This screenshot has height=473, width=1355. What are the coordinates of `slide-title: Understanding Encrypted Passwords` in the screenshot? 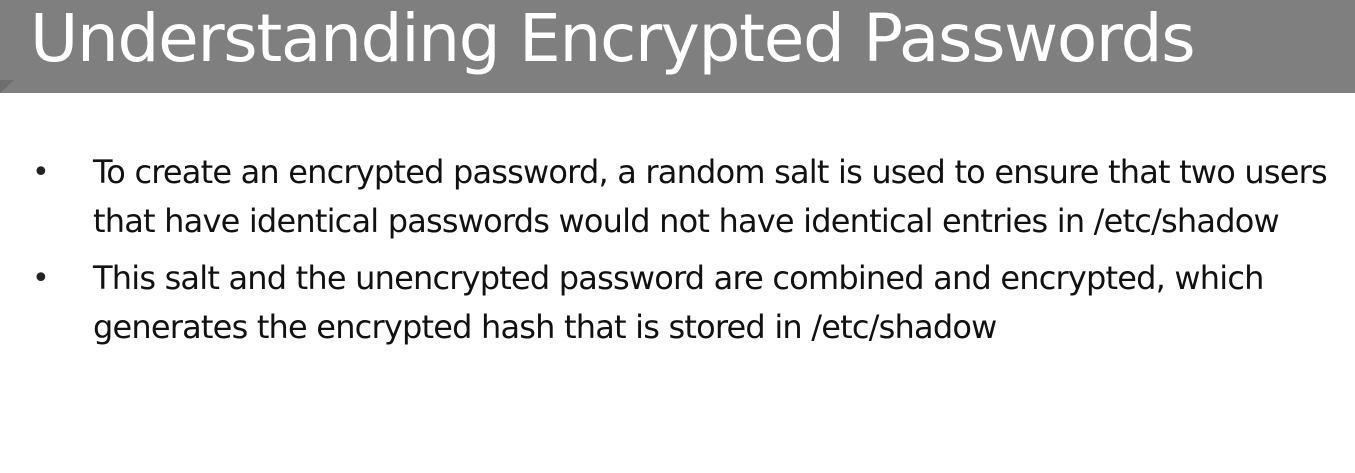 It's located at (613, 38).